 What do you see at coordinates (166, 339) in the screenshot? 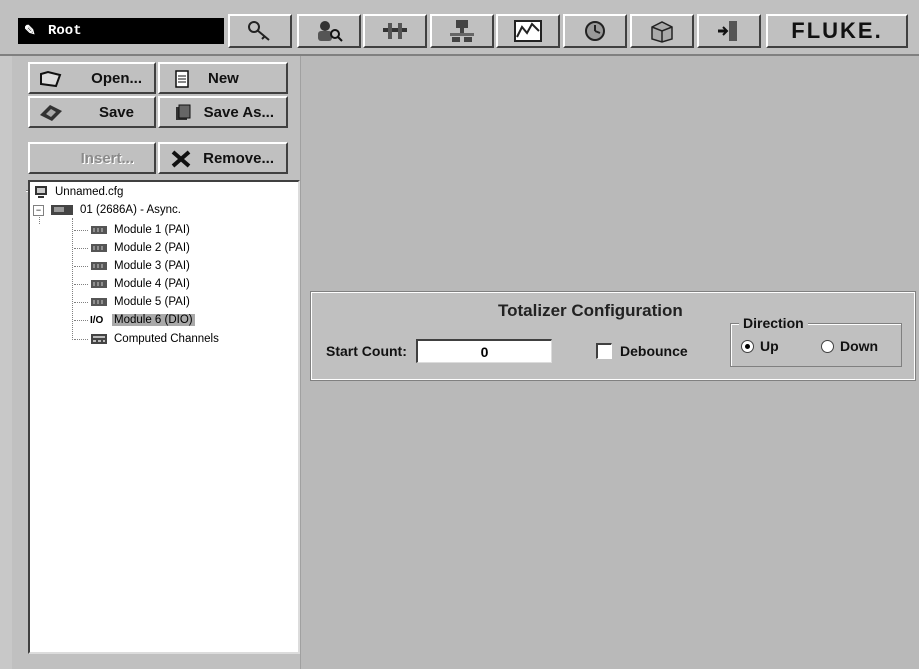
I see `tree-computed-label: Computed Channels` at bounding box center [166, 339].